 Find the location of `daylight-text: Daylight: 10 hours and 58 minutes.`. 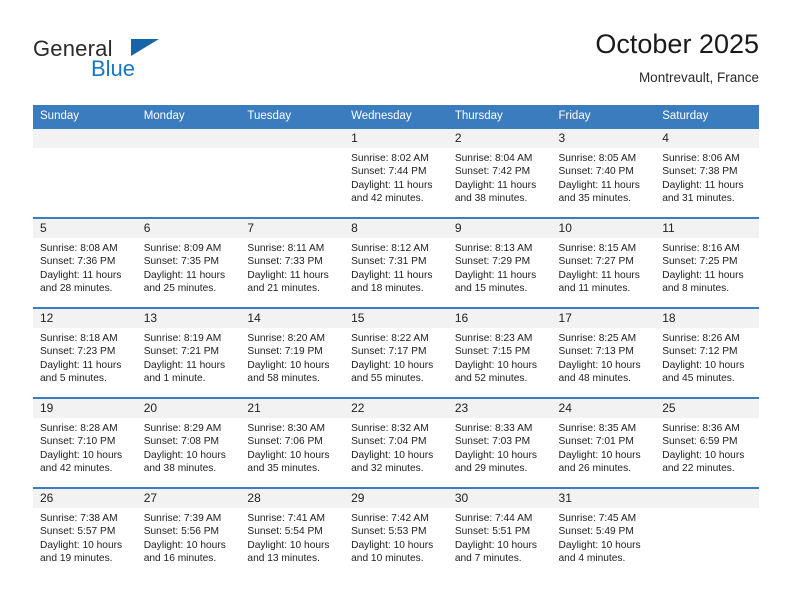

daylight-text: Daylight: 10 hours and 58 minutes. is located at coordinates (288, 372).